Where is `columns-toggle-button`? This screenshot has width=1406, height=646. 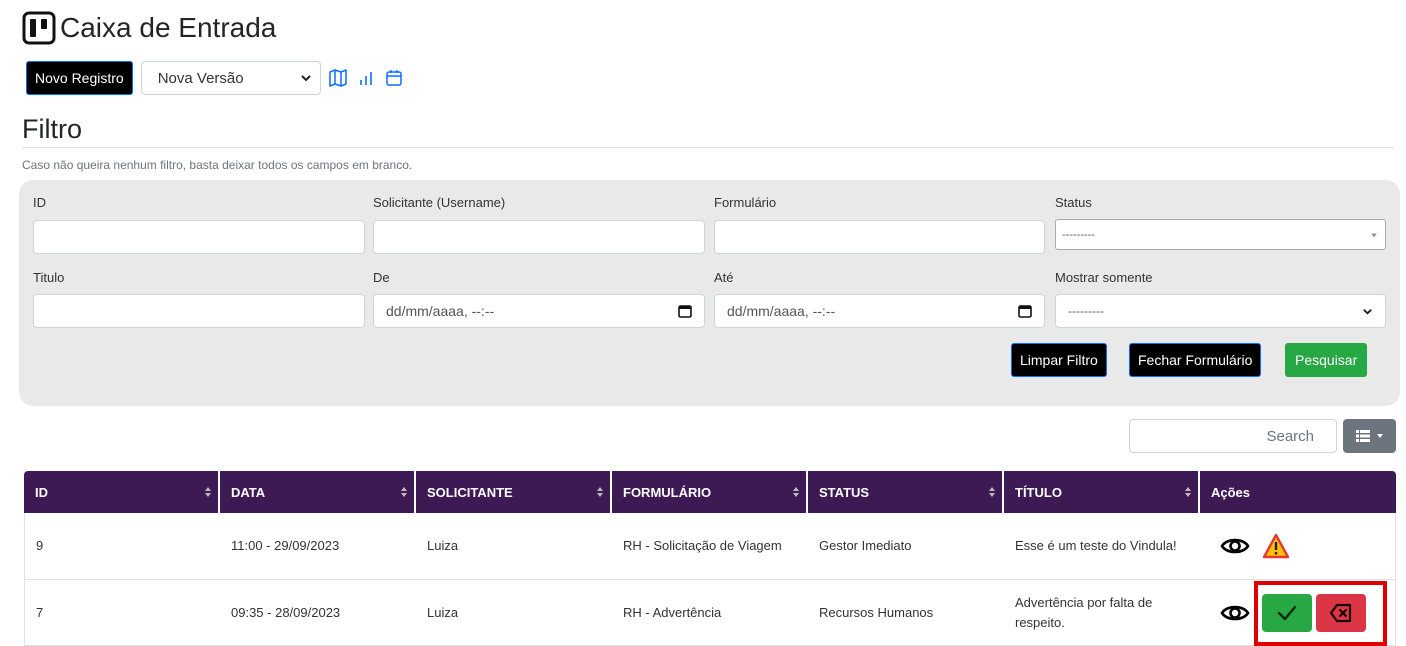
columns-toggle-button is located at coordinates (1369, 436).